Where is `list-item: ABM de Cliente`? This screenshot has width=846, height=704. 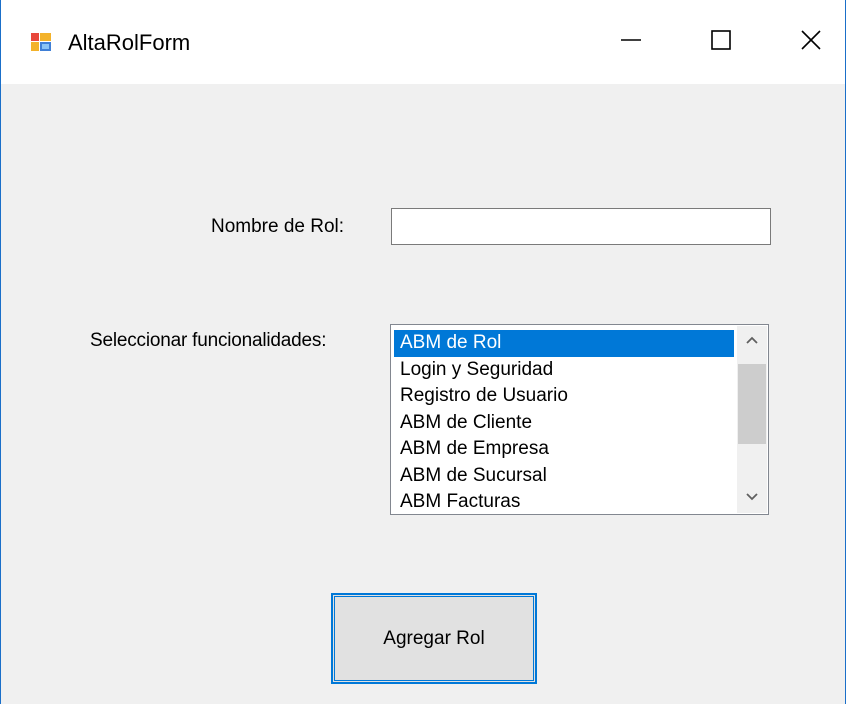 list-item: ABM de Cliente is located at coordinates (564, 423).